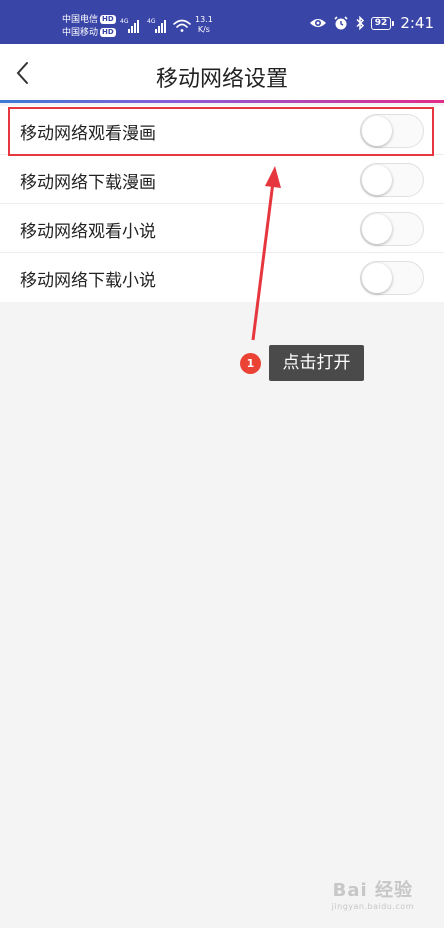  Describe the element at coordinates (221, 79) in the screenshot. I see `page-title: 移动网络设置` at that location.